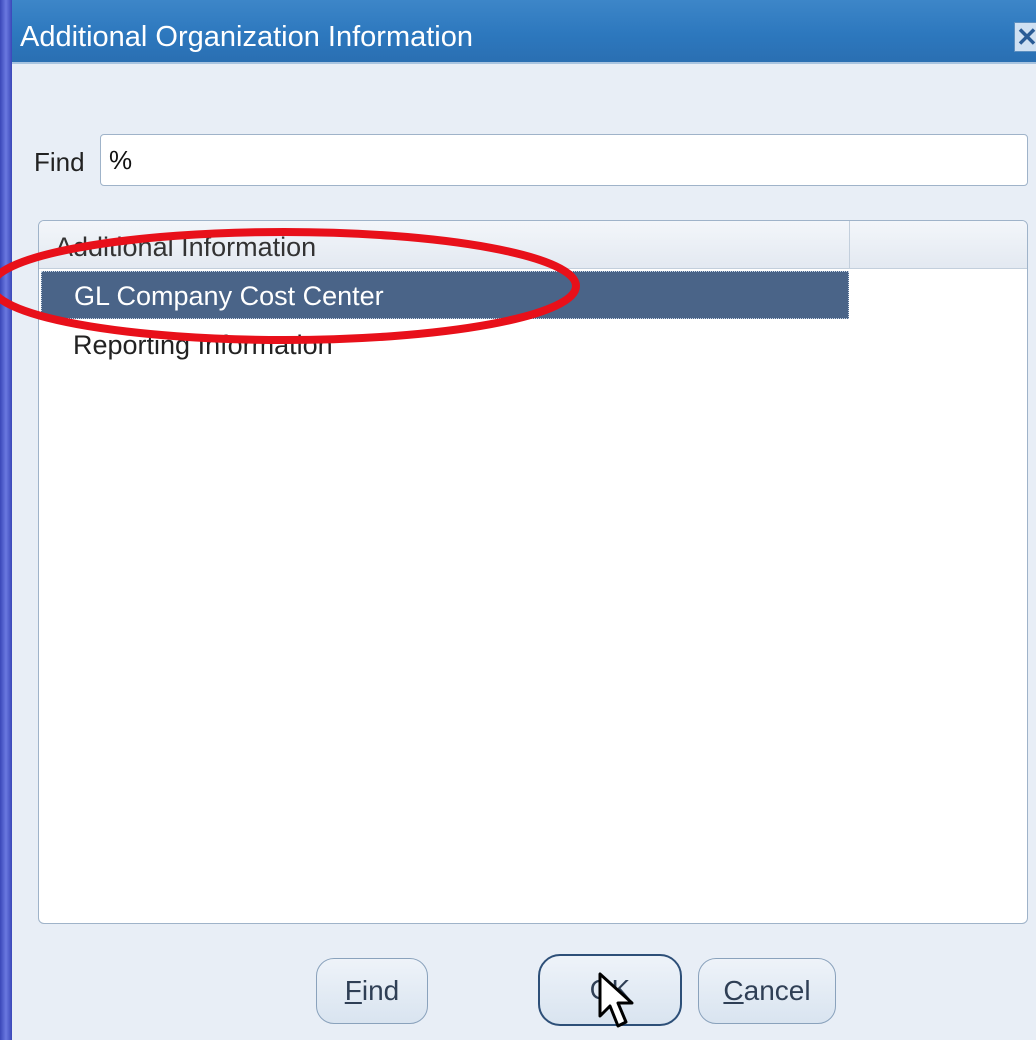 The width and height of the screenshot is (1036, 1040). I want to click on ok-button: OK, so click(610, 990).